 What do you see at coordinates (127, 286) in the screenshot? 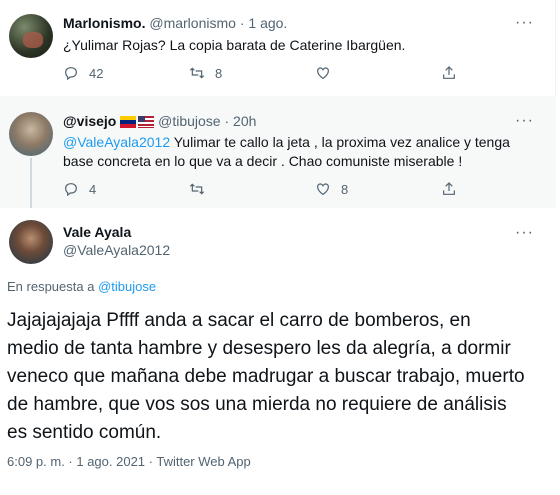
I see `reply-to-link: @tibujose` at bounding box center [127, 286].